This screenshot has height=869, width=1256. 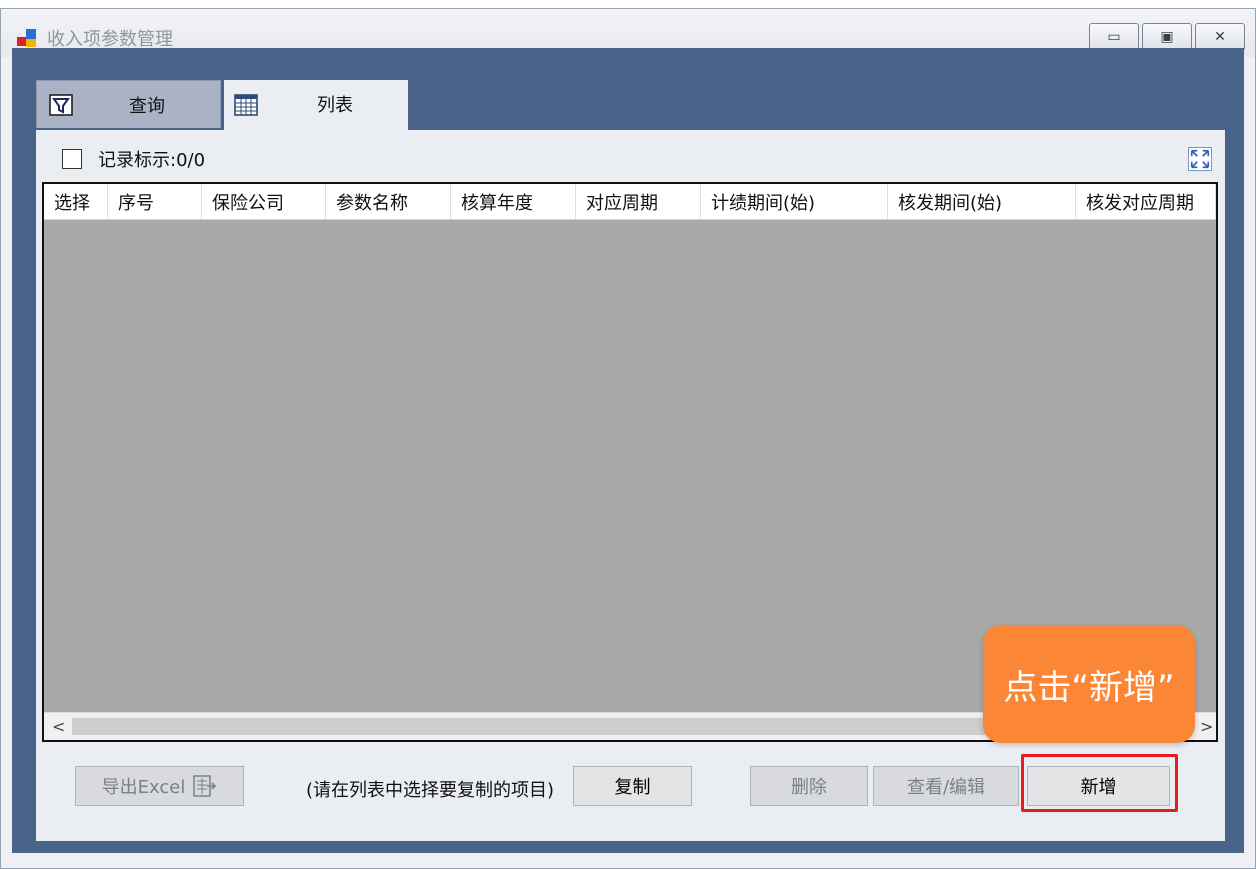 I want to click on column-header: 选择, so click(x=76, y=201).